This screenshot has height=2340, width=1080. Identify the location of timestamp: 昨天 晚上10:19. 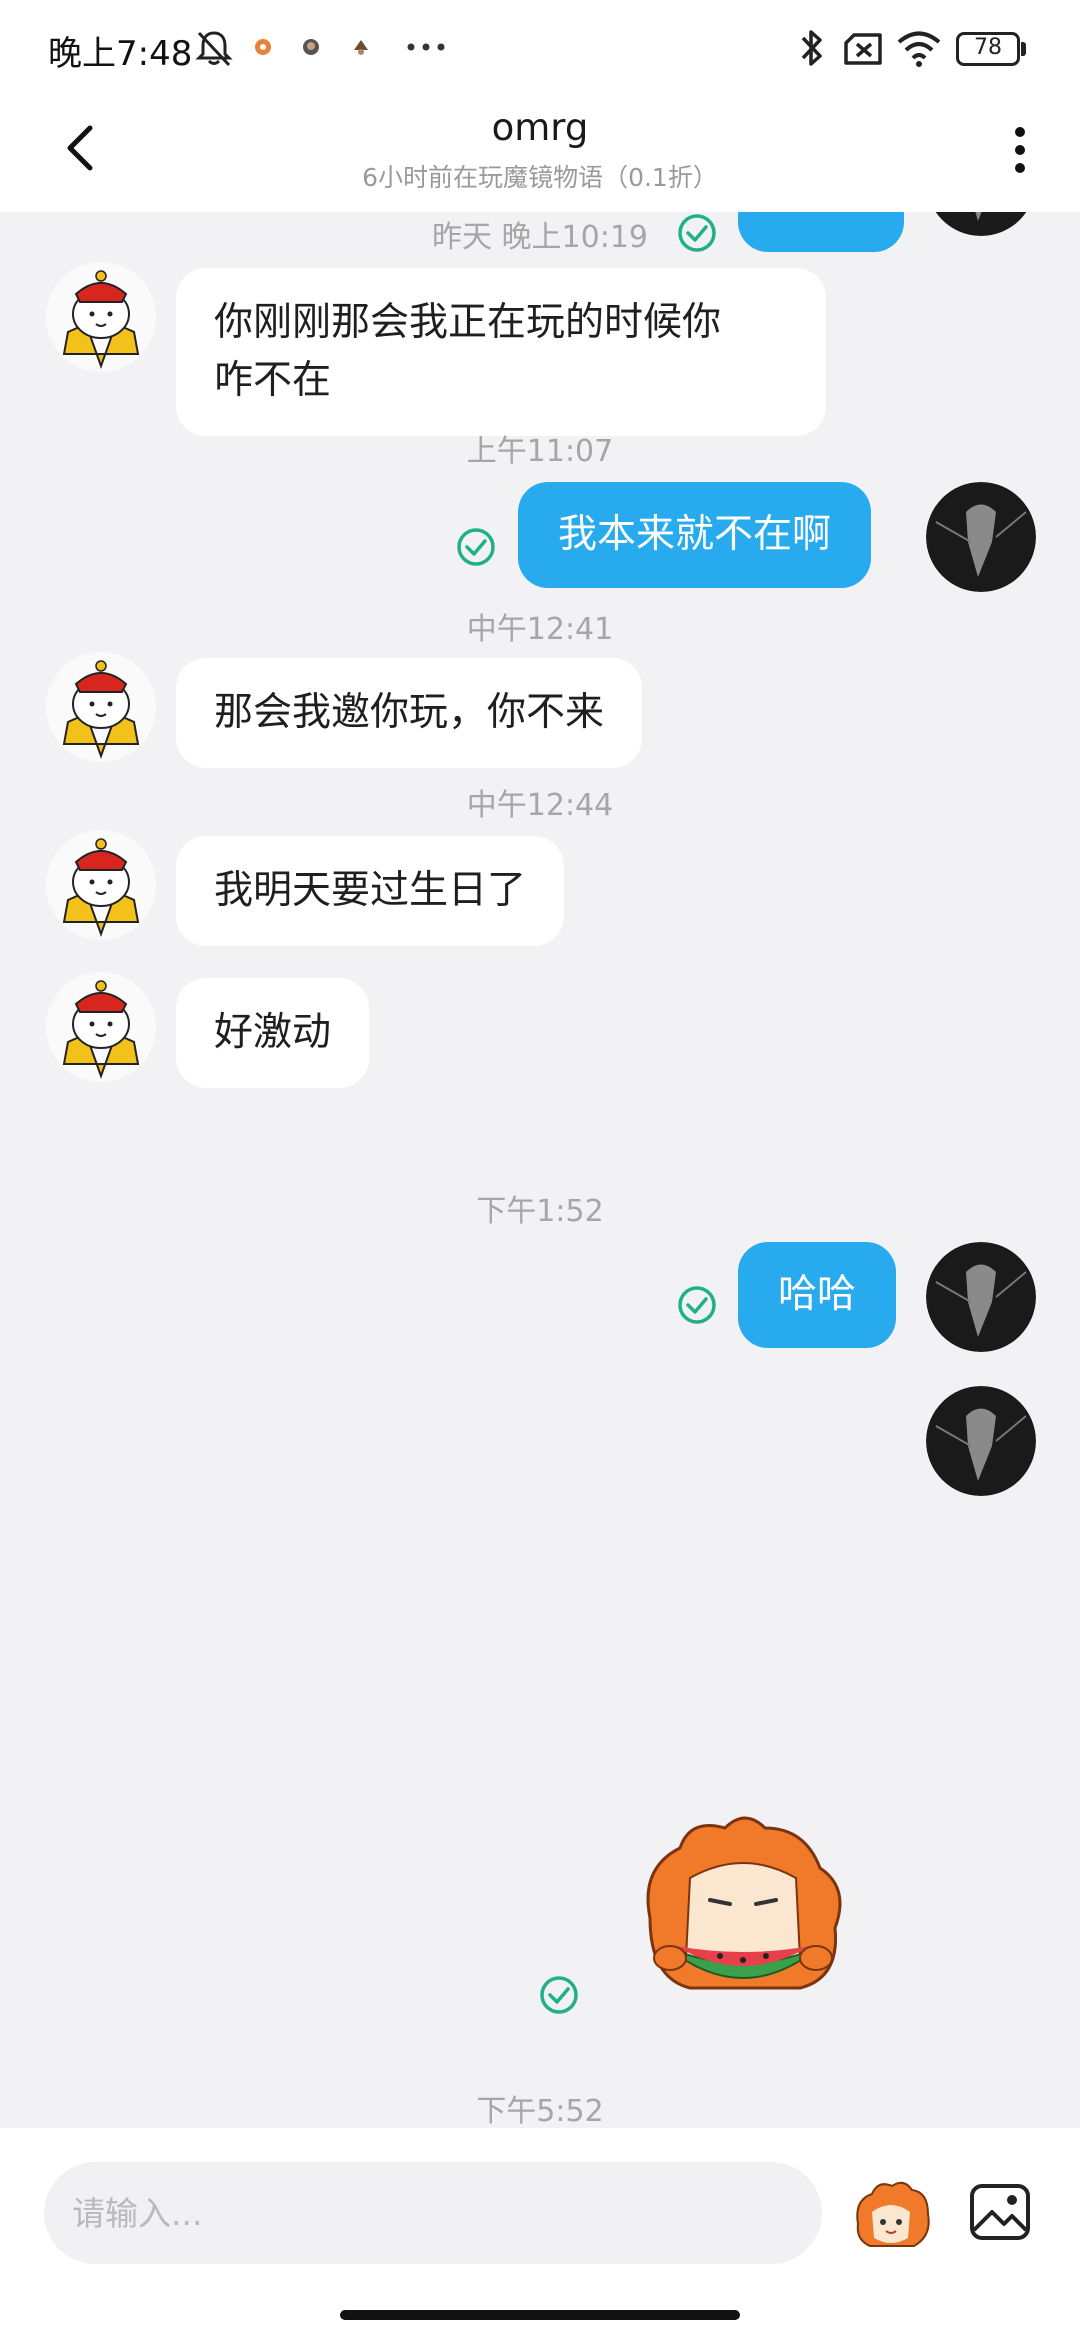
(540, 237).